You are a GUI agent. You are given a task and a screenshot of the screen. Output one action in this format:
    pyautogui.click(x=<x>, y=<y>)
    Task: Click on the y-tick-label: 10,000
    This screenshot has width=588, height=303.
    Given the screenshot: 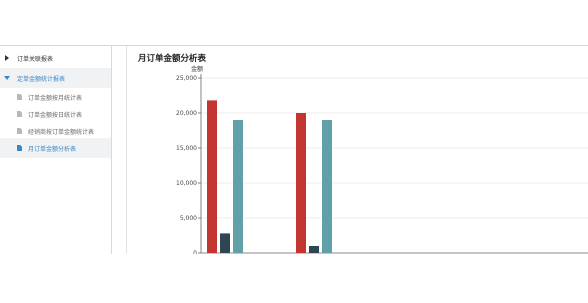 What is the action you would take?
    pyautogui.click(x=186, y=183)
    